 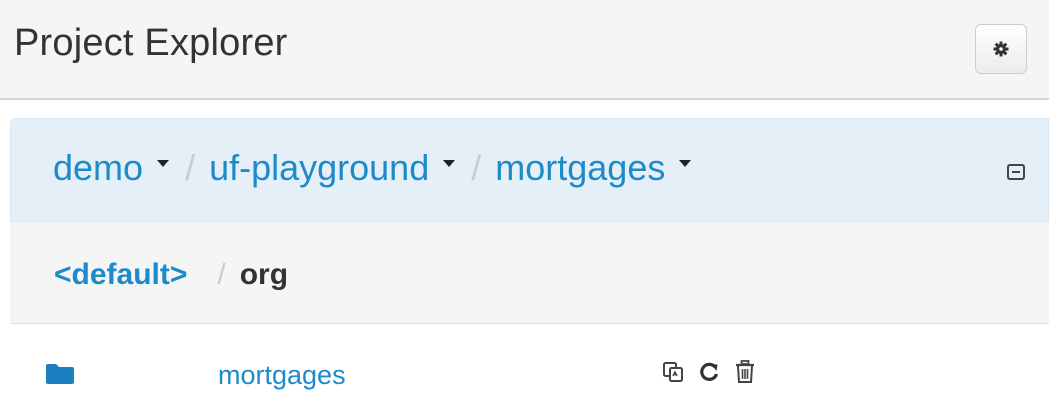 I want to click on breadcrumb-repository-label: uf-playground, so click(x=319, y=167).